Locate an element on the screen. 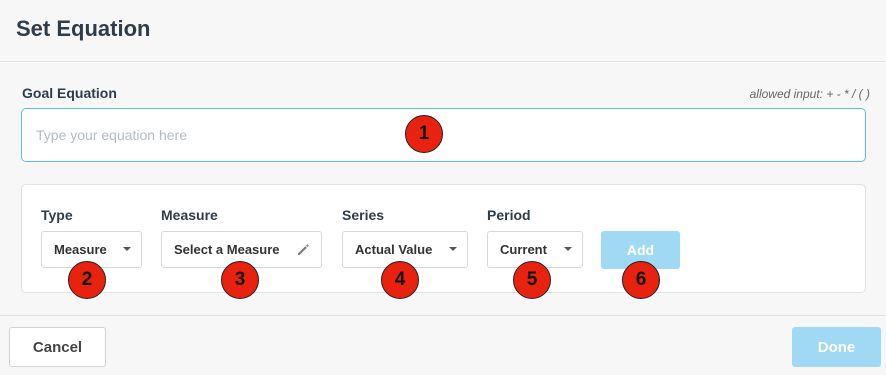 The image size is (886, 375). goal-equation-input is located at coordinates (443, 135).